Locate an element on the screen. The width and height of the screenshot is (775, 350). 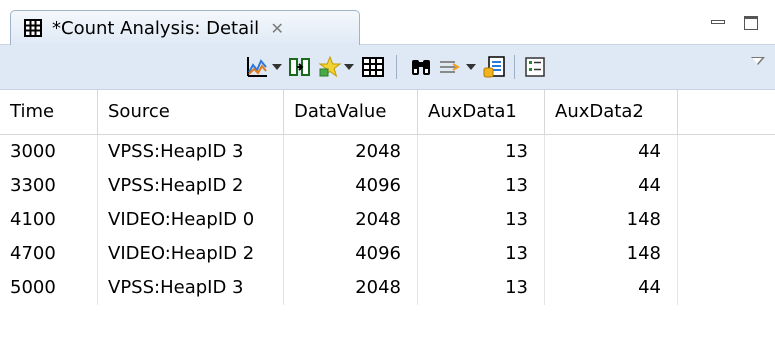
cell-time: 4700 is located at coordinates (49, 254).